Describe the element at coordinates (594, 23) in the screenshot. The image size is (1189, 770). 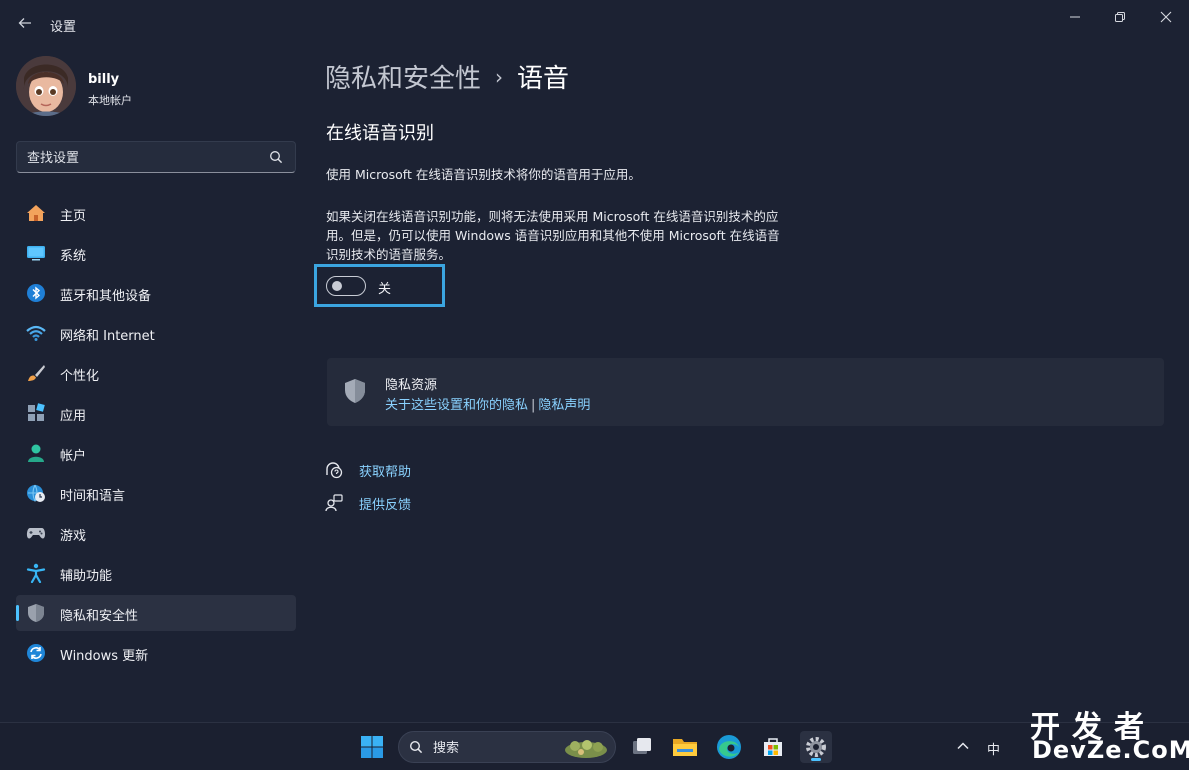
I see `title-bar: 设置` at that location.